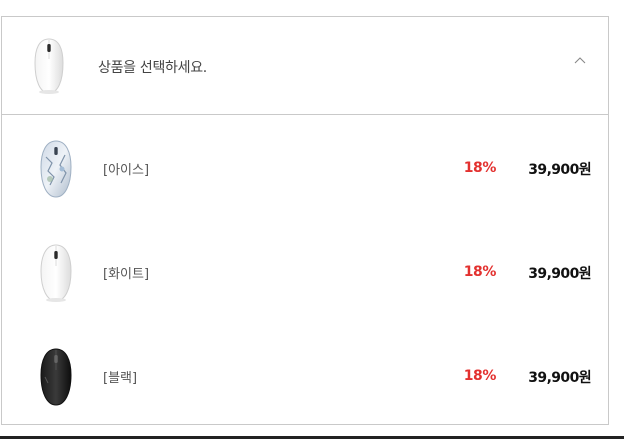 The image size is (624, 443). What do you see at coordinates (312, 437) in the screenshot?
I see `divider-bar` at bounding box center [312, 437].